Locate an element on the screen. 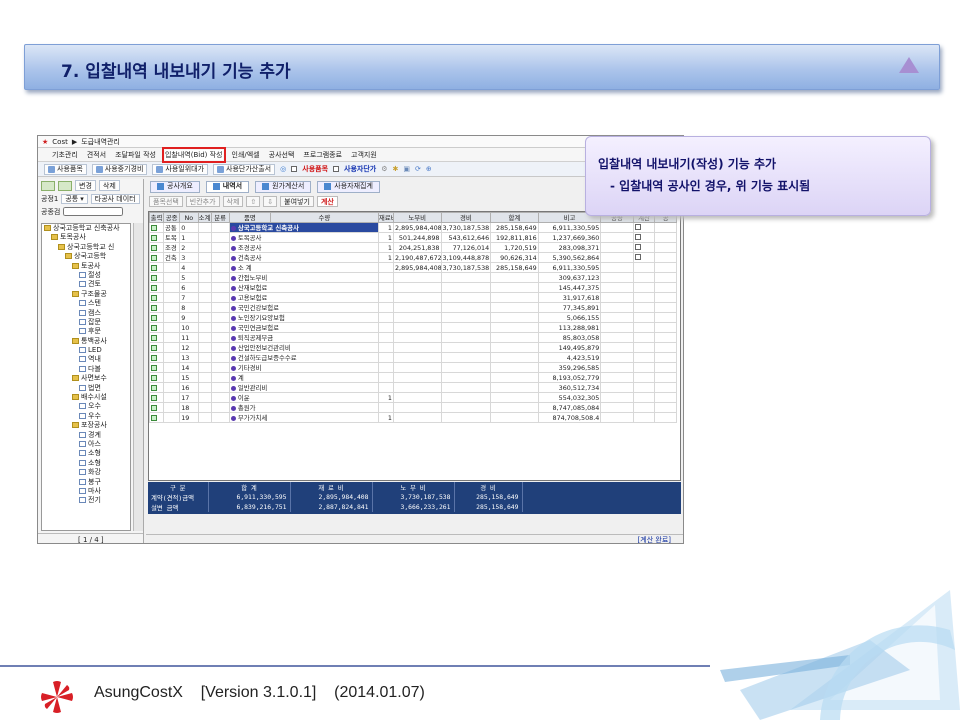 The width and height of the screenshot is (960, 720). table-row: 15 계 8,193,052,779 is located at coordinates (413, 377).